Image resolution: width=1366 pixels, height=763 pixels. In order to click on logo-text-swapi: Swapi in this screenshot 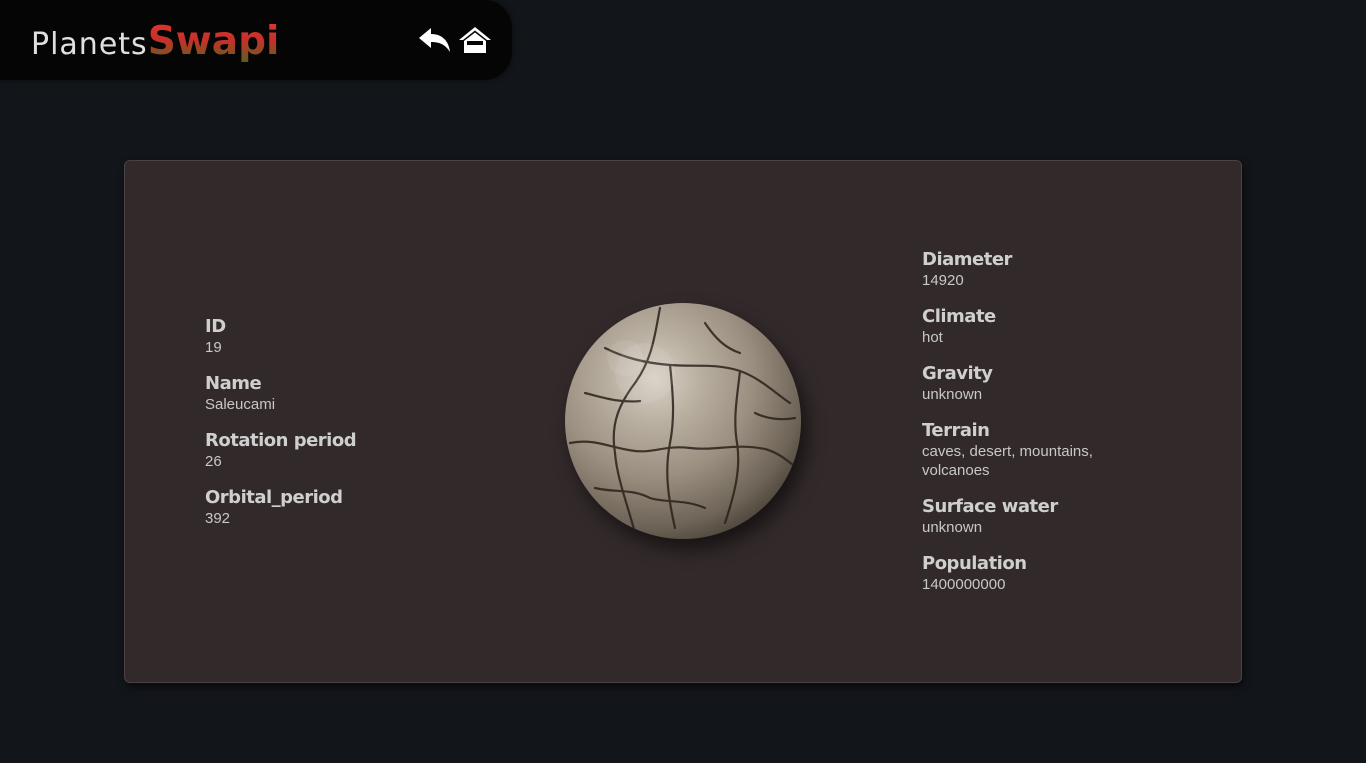, I will do `click(214, 42)`.